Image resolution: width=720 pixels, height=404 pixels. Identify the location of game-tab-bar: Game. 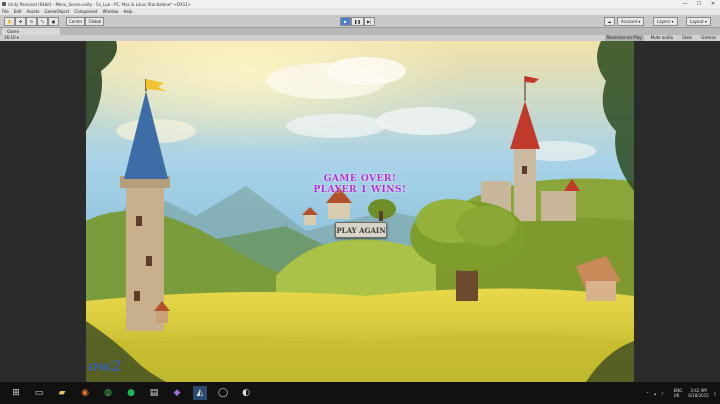
(360, 31).